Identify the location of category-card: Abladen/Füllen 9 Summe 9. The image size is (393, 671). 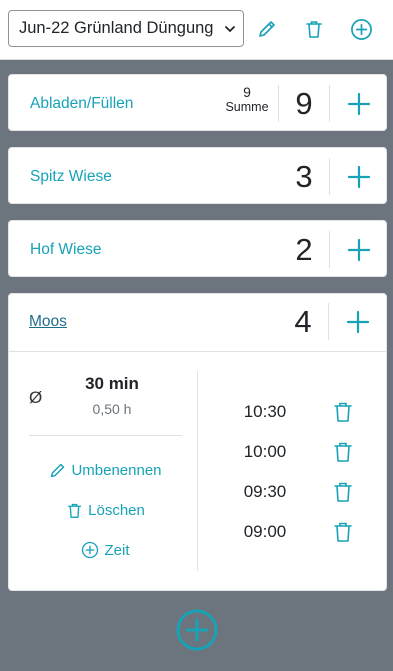
(197, 102).